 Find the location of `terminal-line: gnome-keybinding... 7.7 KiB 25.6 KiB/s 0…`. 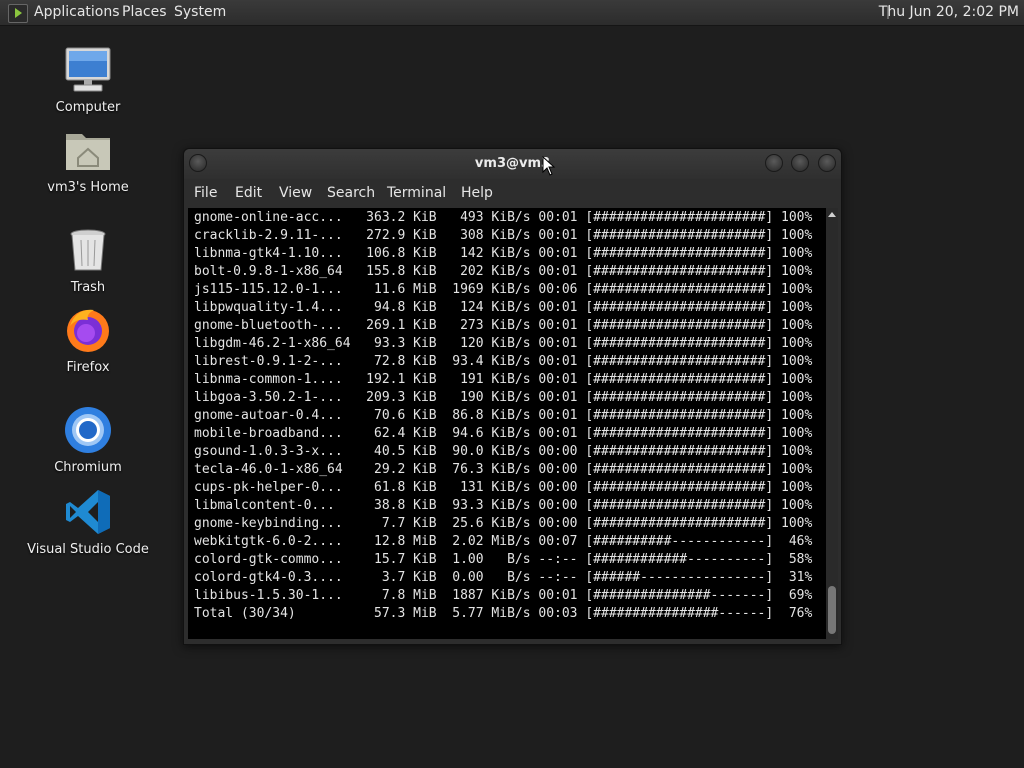

terminal-line: gnome-keybinding... 7.7 KiB 25.6 KiB/s 0… is located at coordinates (503, 523).